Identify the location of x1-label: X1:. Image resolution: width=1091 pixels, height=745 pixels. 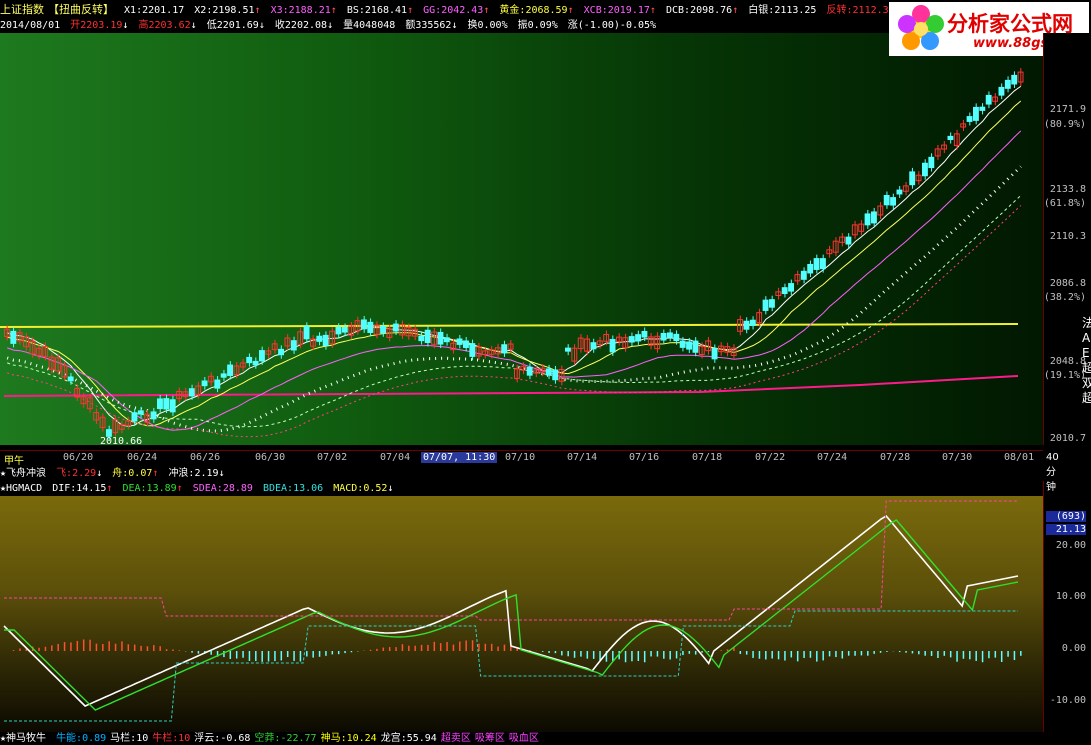
(133, 10).